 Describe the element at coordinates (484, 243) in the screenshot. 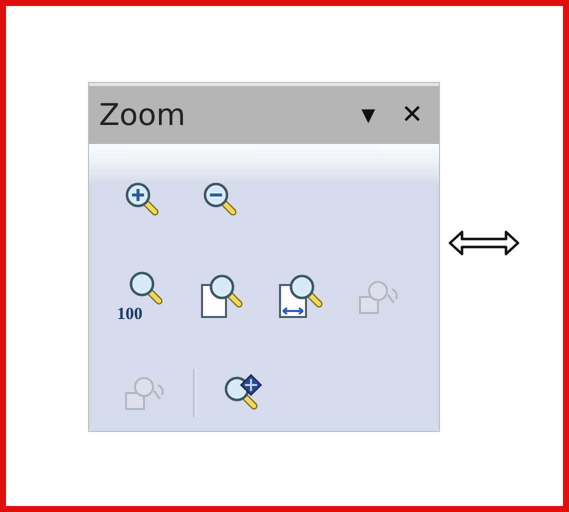

I see `resize-cursor-icon` at that location.